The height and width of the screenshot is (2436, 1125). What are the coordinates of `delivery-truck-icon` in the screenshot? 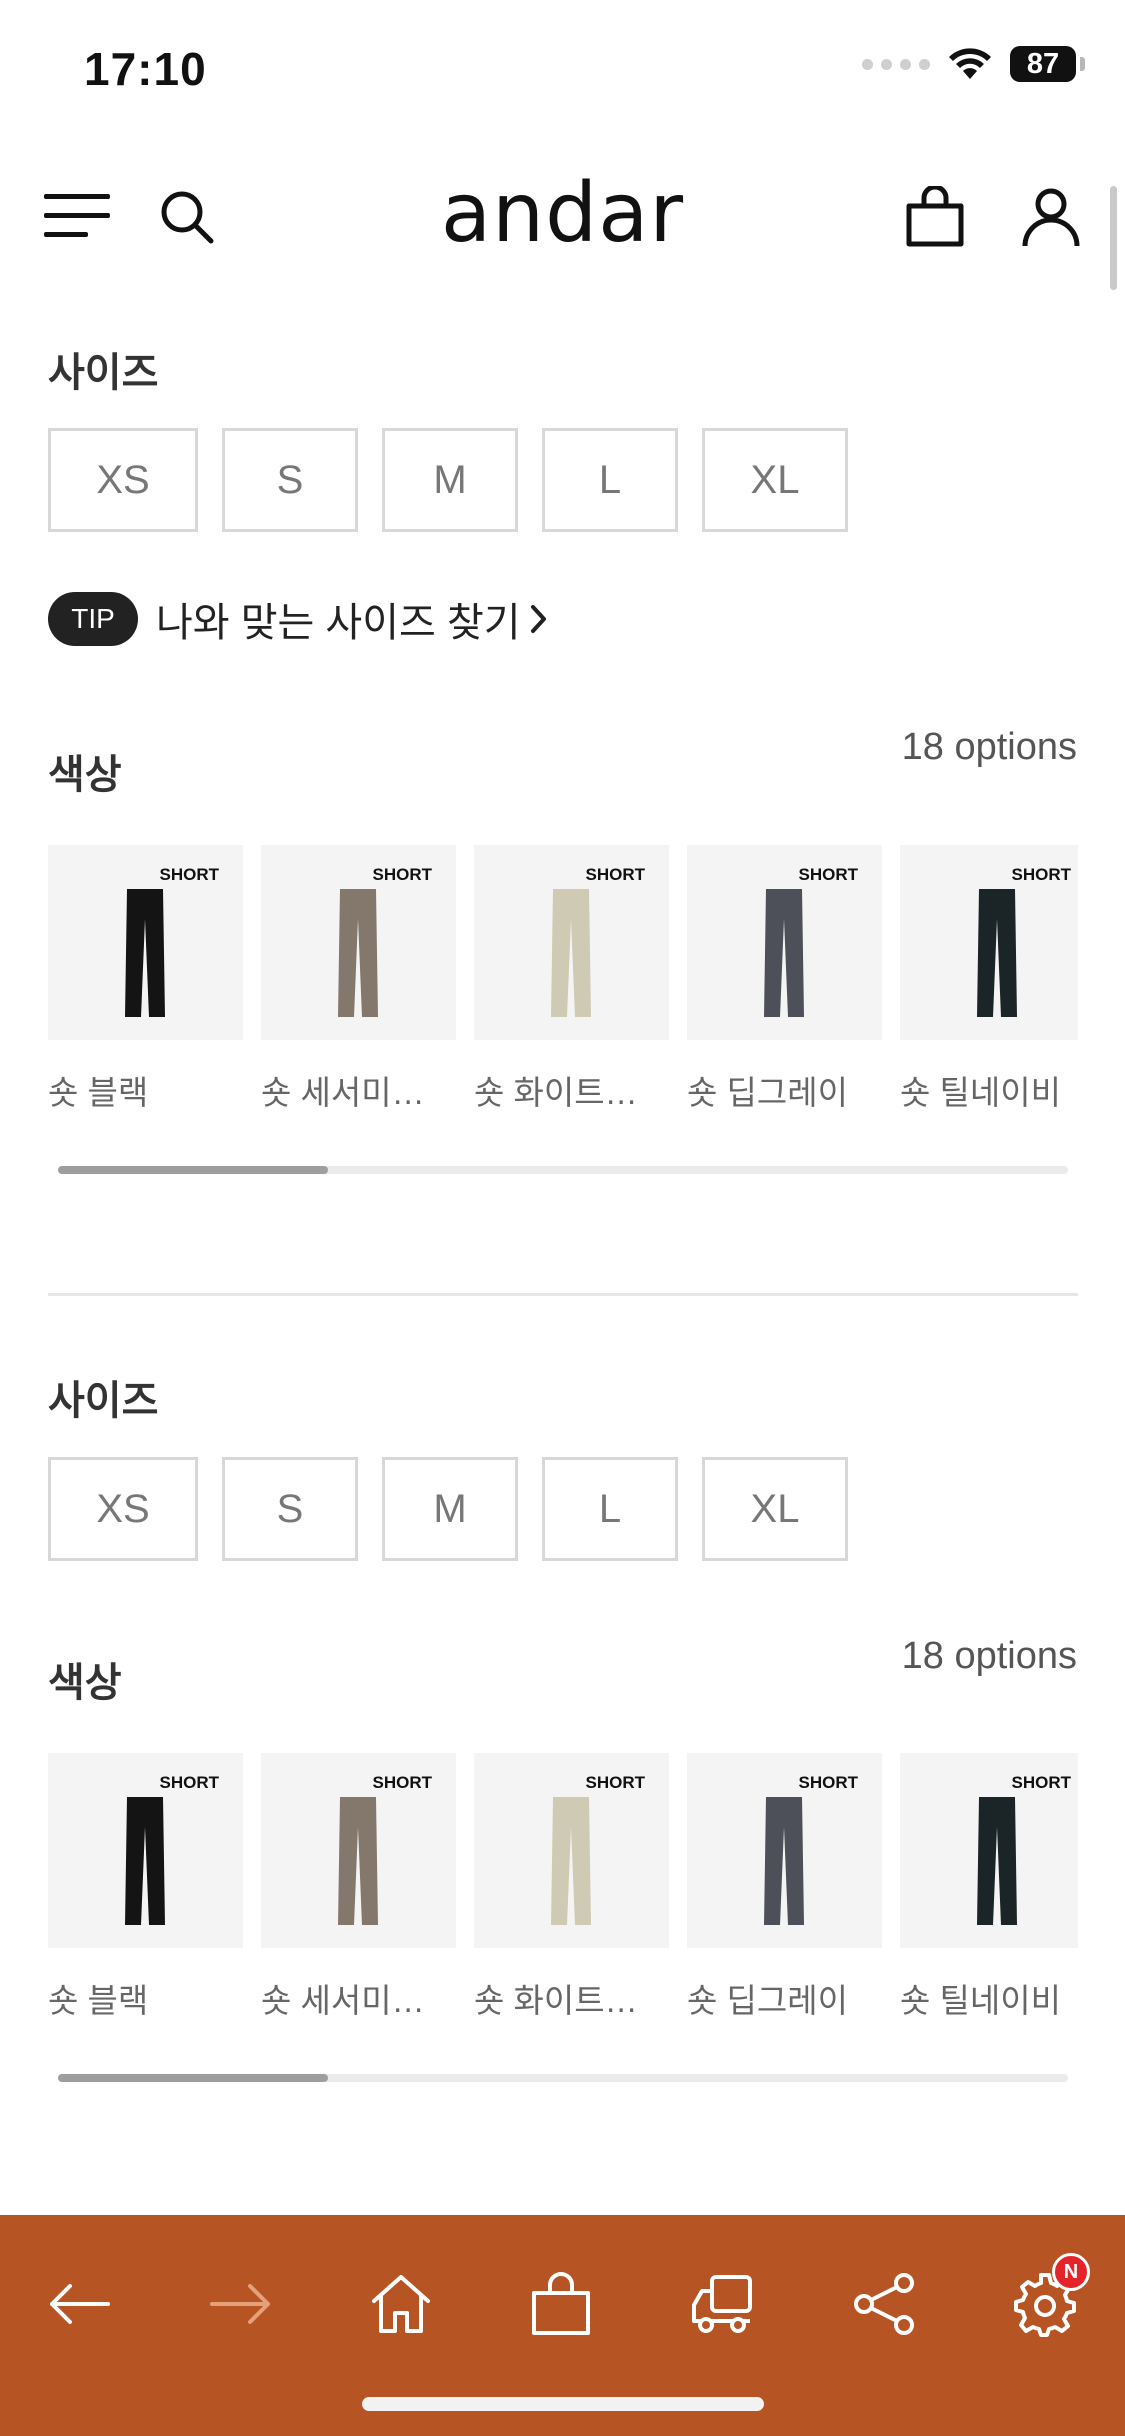 It's located at (723, 2304).